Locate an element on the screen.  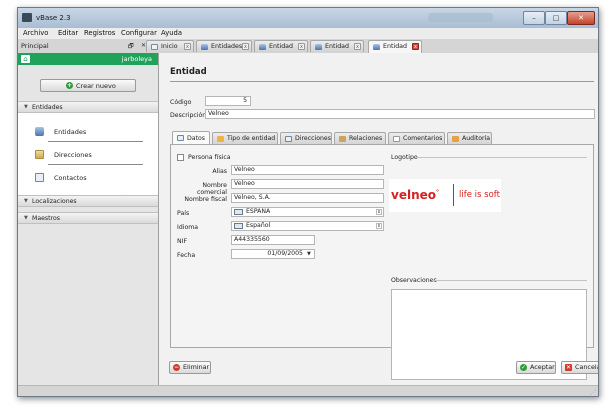
title-bar: vBase 2.3 – □ ✕ is located at coordinates (308, 18).